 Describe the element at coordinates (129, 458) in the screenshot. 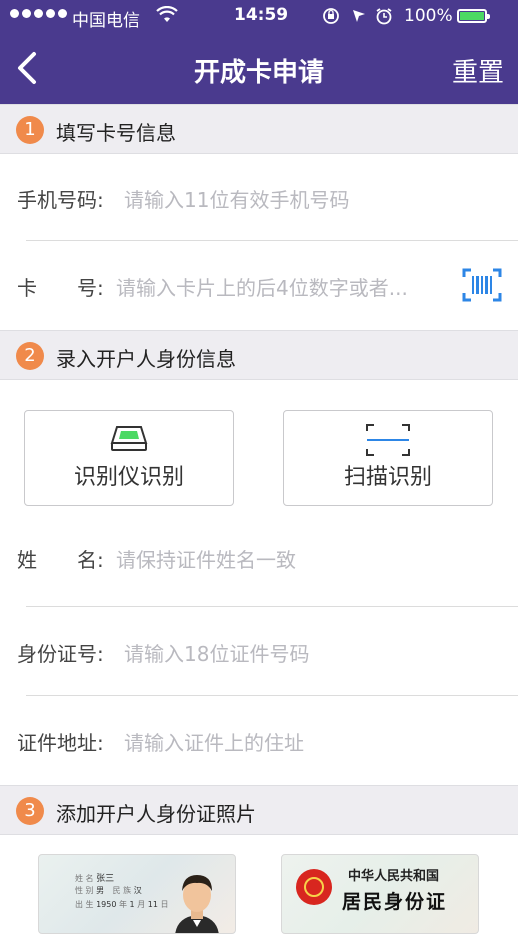

I see `reader-recognize-button: 识别仪识别` at that location.